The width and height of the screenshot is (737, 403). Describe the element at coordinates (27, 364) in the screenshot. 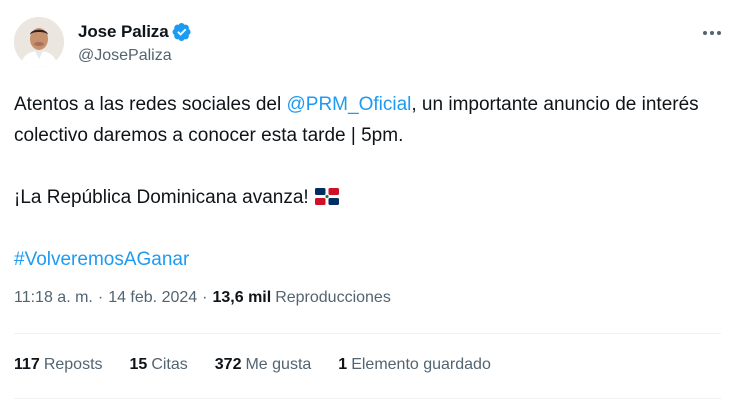

I see `reposts-count: 117` at that location.